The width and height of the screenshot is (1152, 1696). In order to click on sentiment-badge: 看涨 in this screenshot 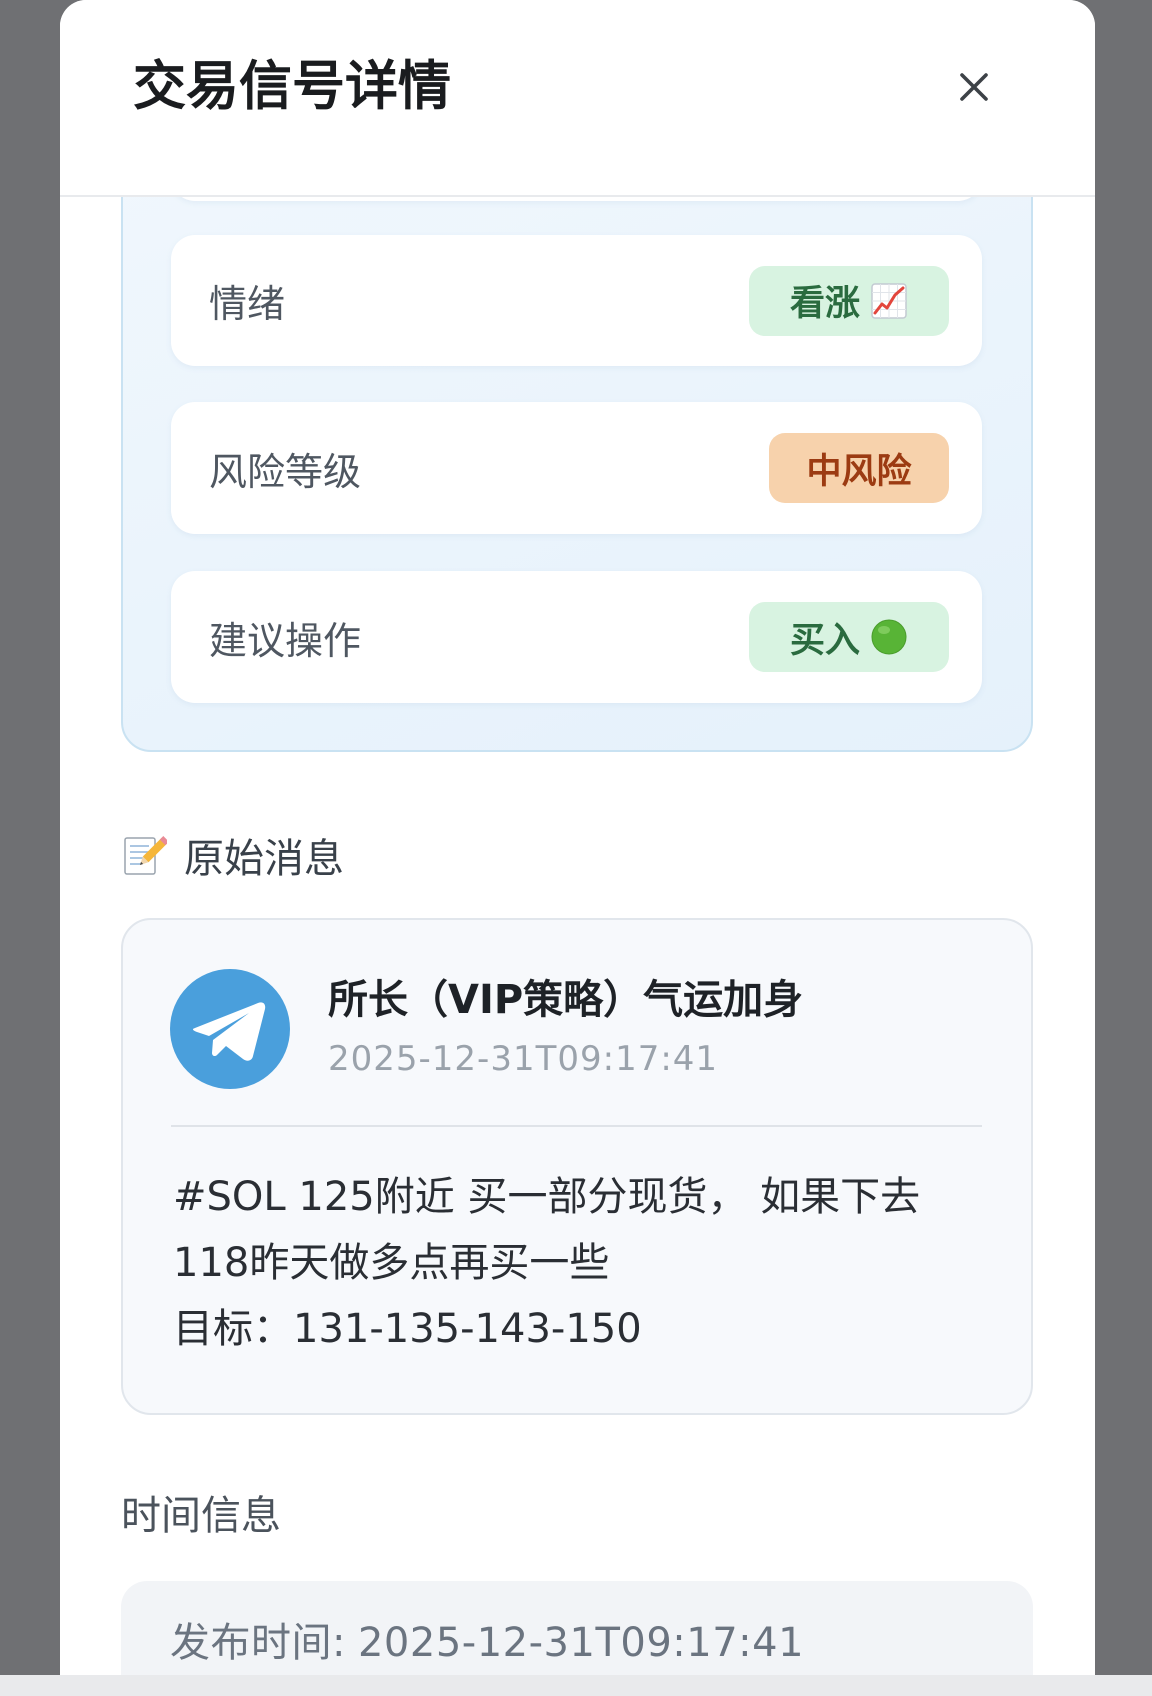, I will do `click(849, 300)`.